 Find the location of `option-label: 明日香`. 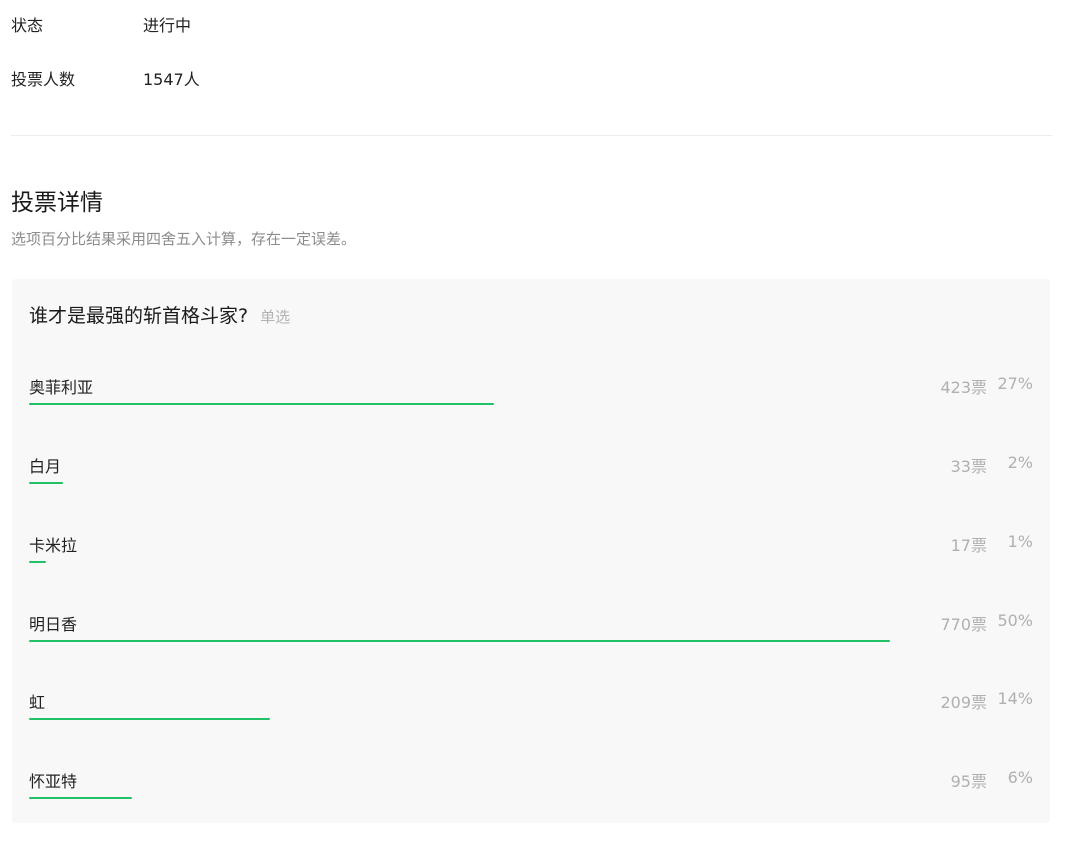

option-label: 明日香 is located at coordinates (53, 624).